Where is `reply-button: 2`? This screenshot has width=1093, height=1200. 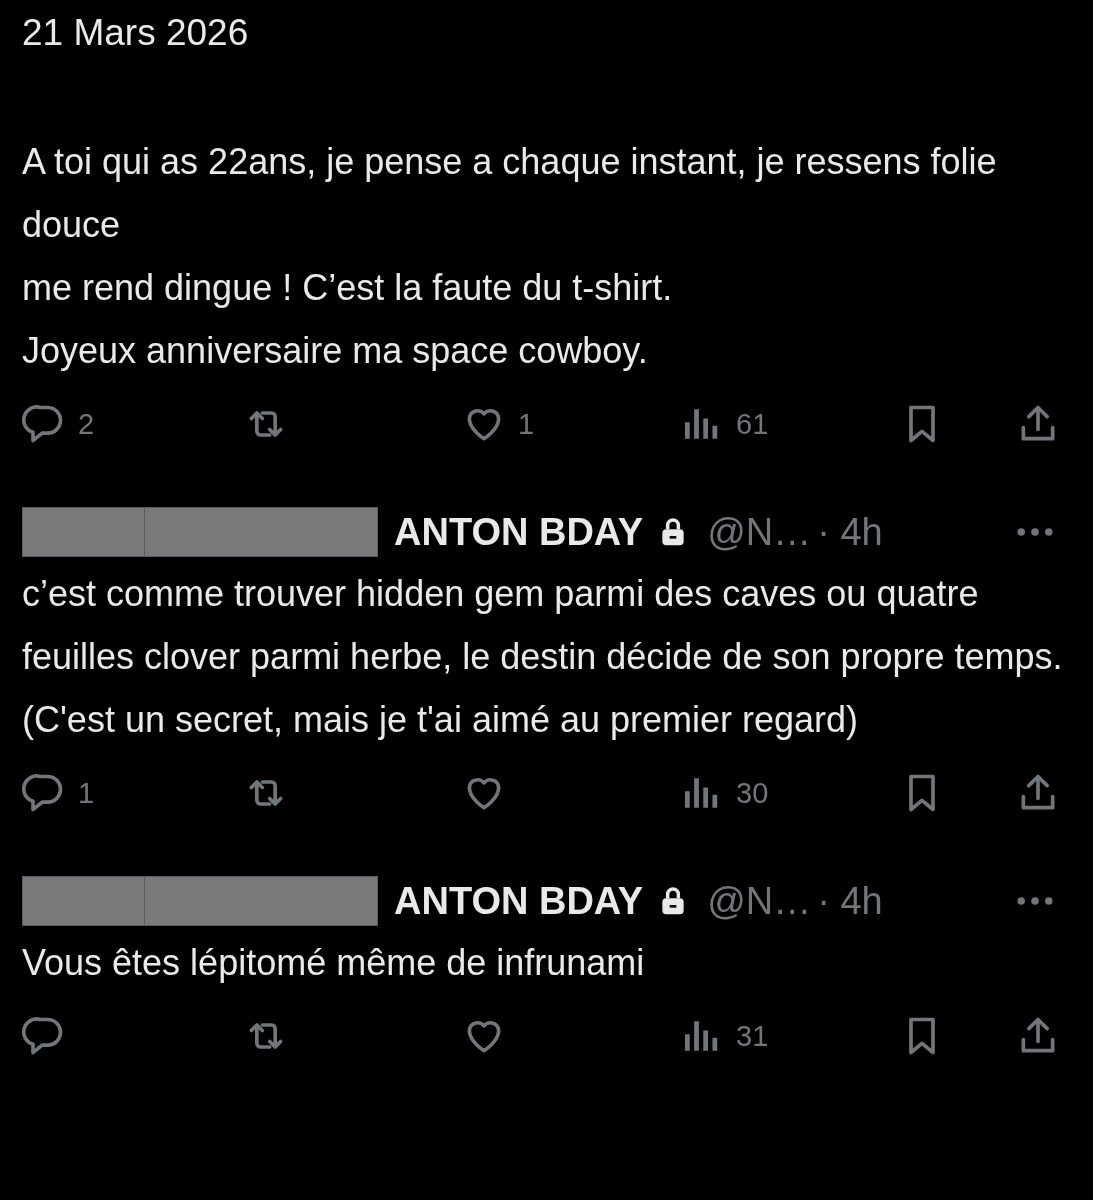 reply-button: 2 is located at coordinates (58, 424).